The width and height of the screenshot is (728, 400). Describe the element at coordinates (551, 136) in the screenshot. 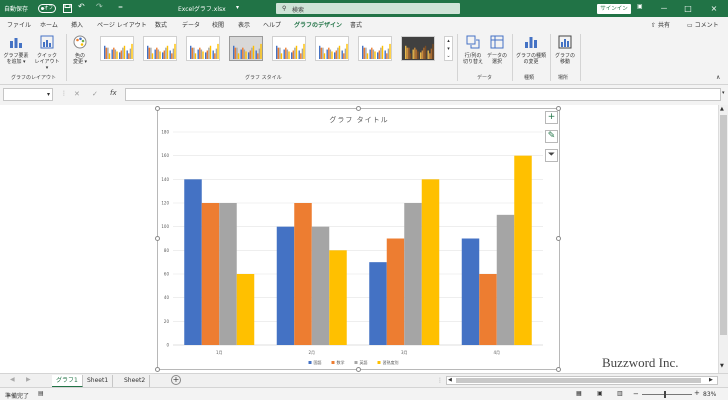

I see `chart-styles-button: ✎` at that location.